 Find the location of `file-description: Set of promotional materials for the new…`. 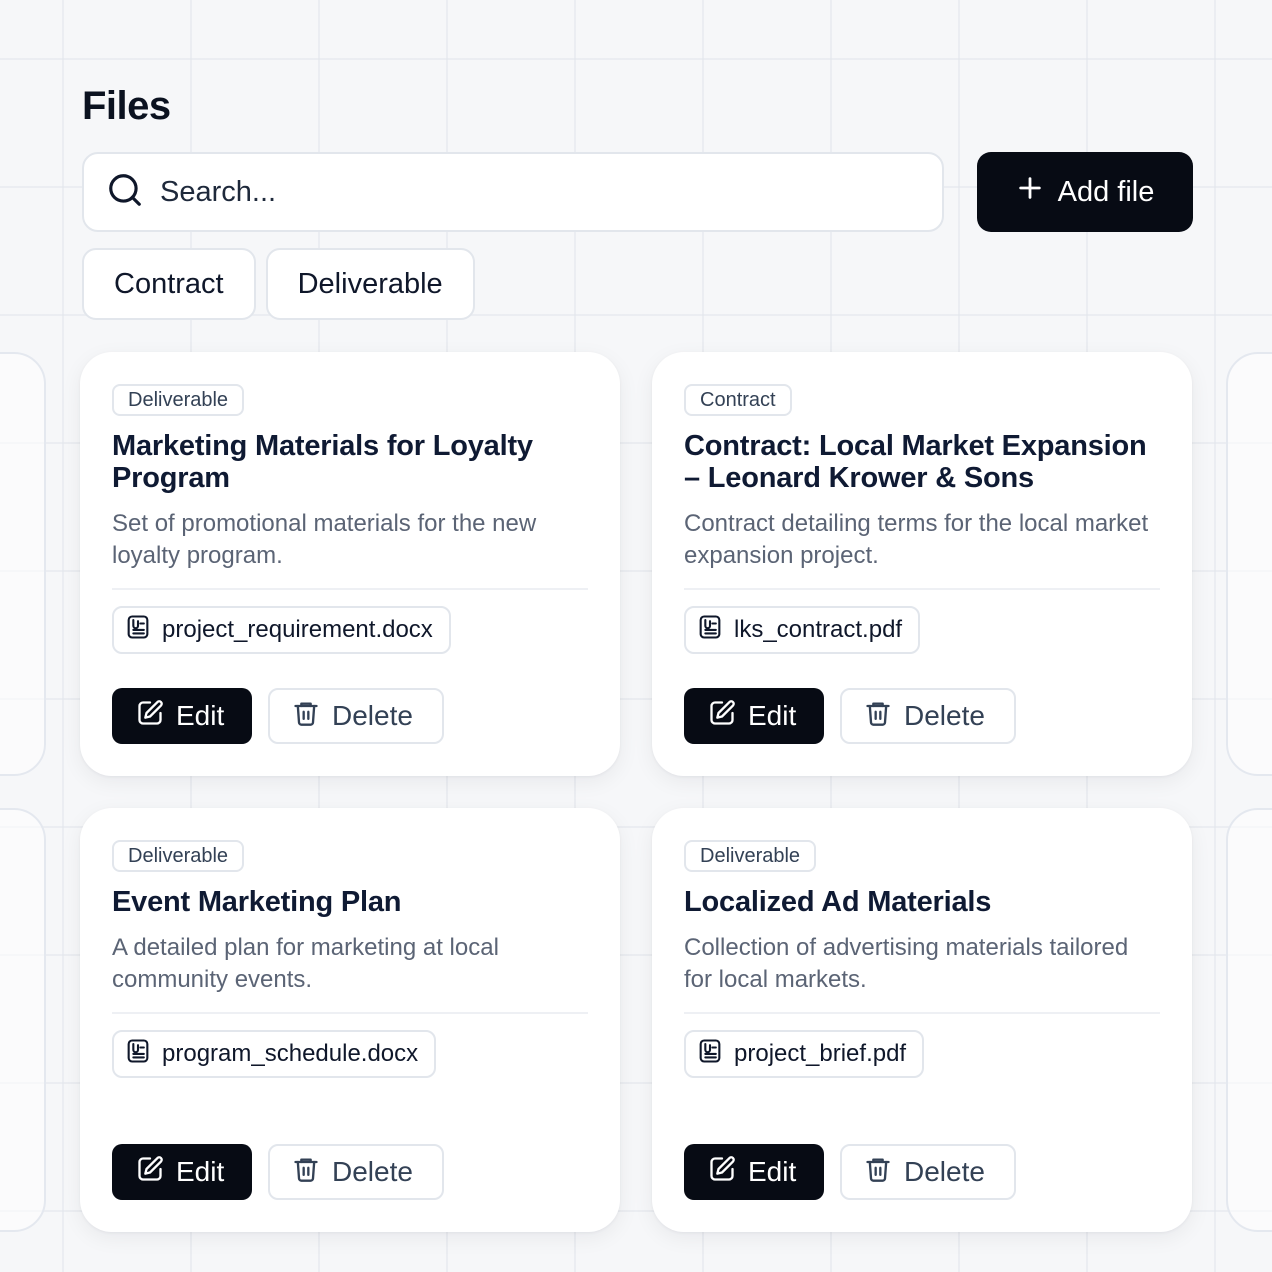

file-description: Set of promotional materials for the new… is located at coordinates (350, 549).